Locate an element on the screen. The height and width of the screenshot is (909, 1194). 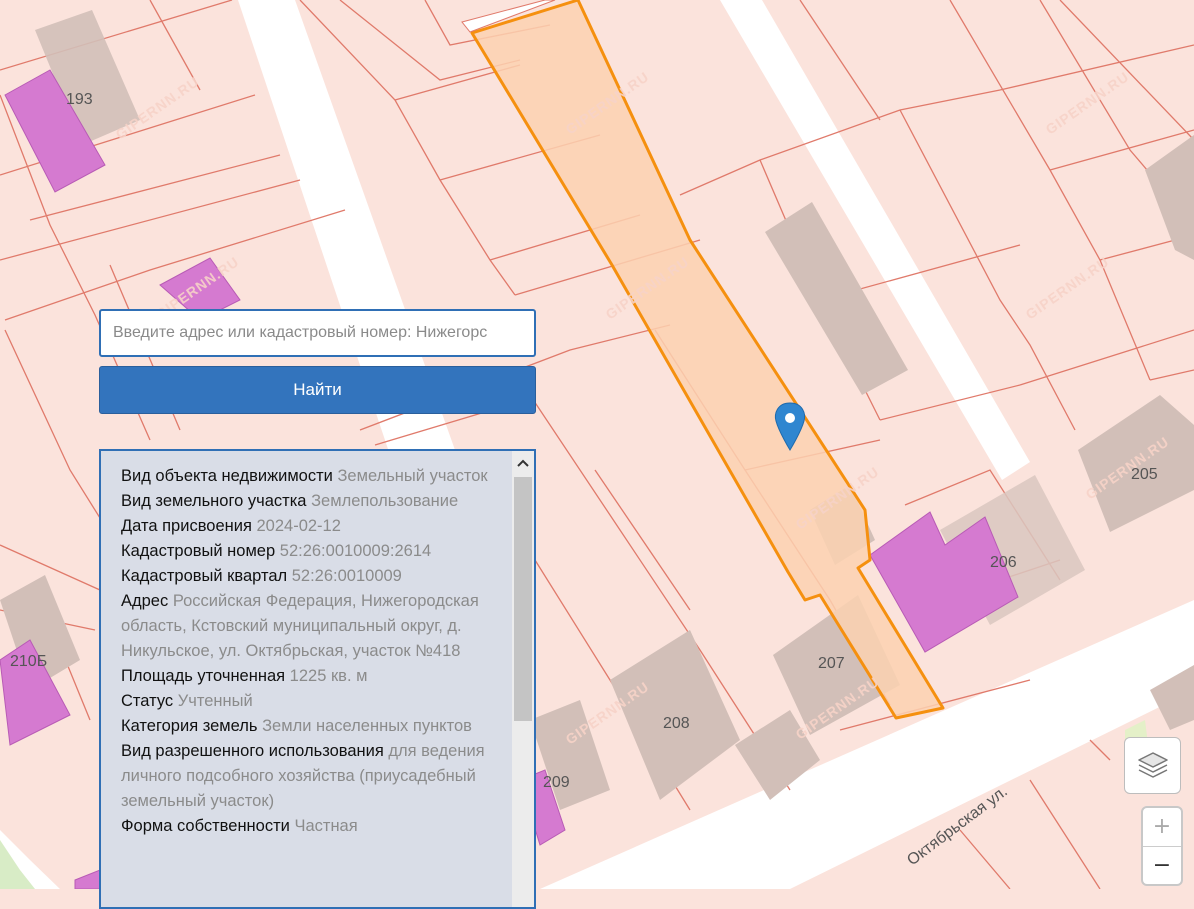
house-number-210b: 210Б is located at coordinates (28, 661).